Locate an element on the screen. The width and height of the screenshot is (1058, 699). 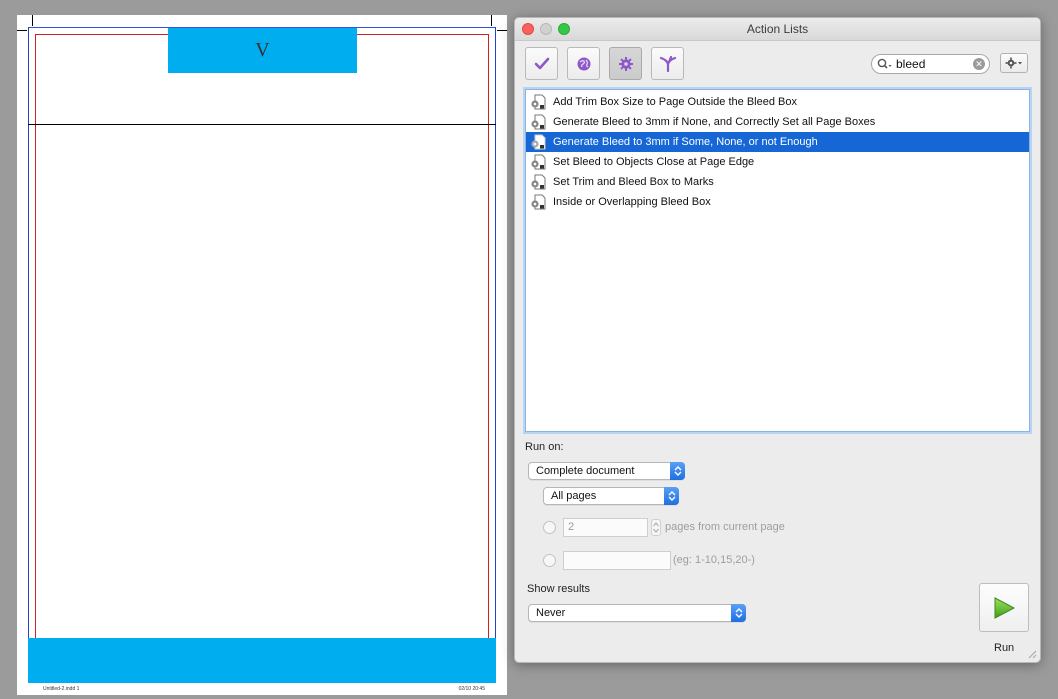
page-count-stepper is located at coordinates (656, 527).